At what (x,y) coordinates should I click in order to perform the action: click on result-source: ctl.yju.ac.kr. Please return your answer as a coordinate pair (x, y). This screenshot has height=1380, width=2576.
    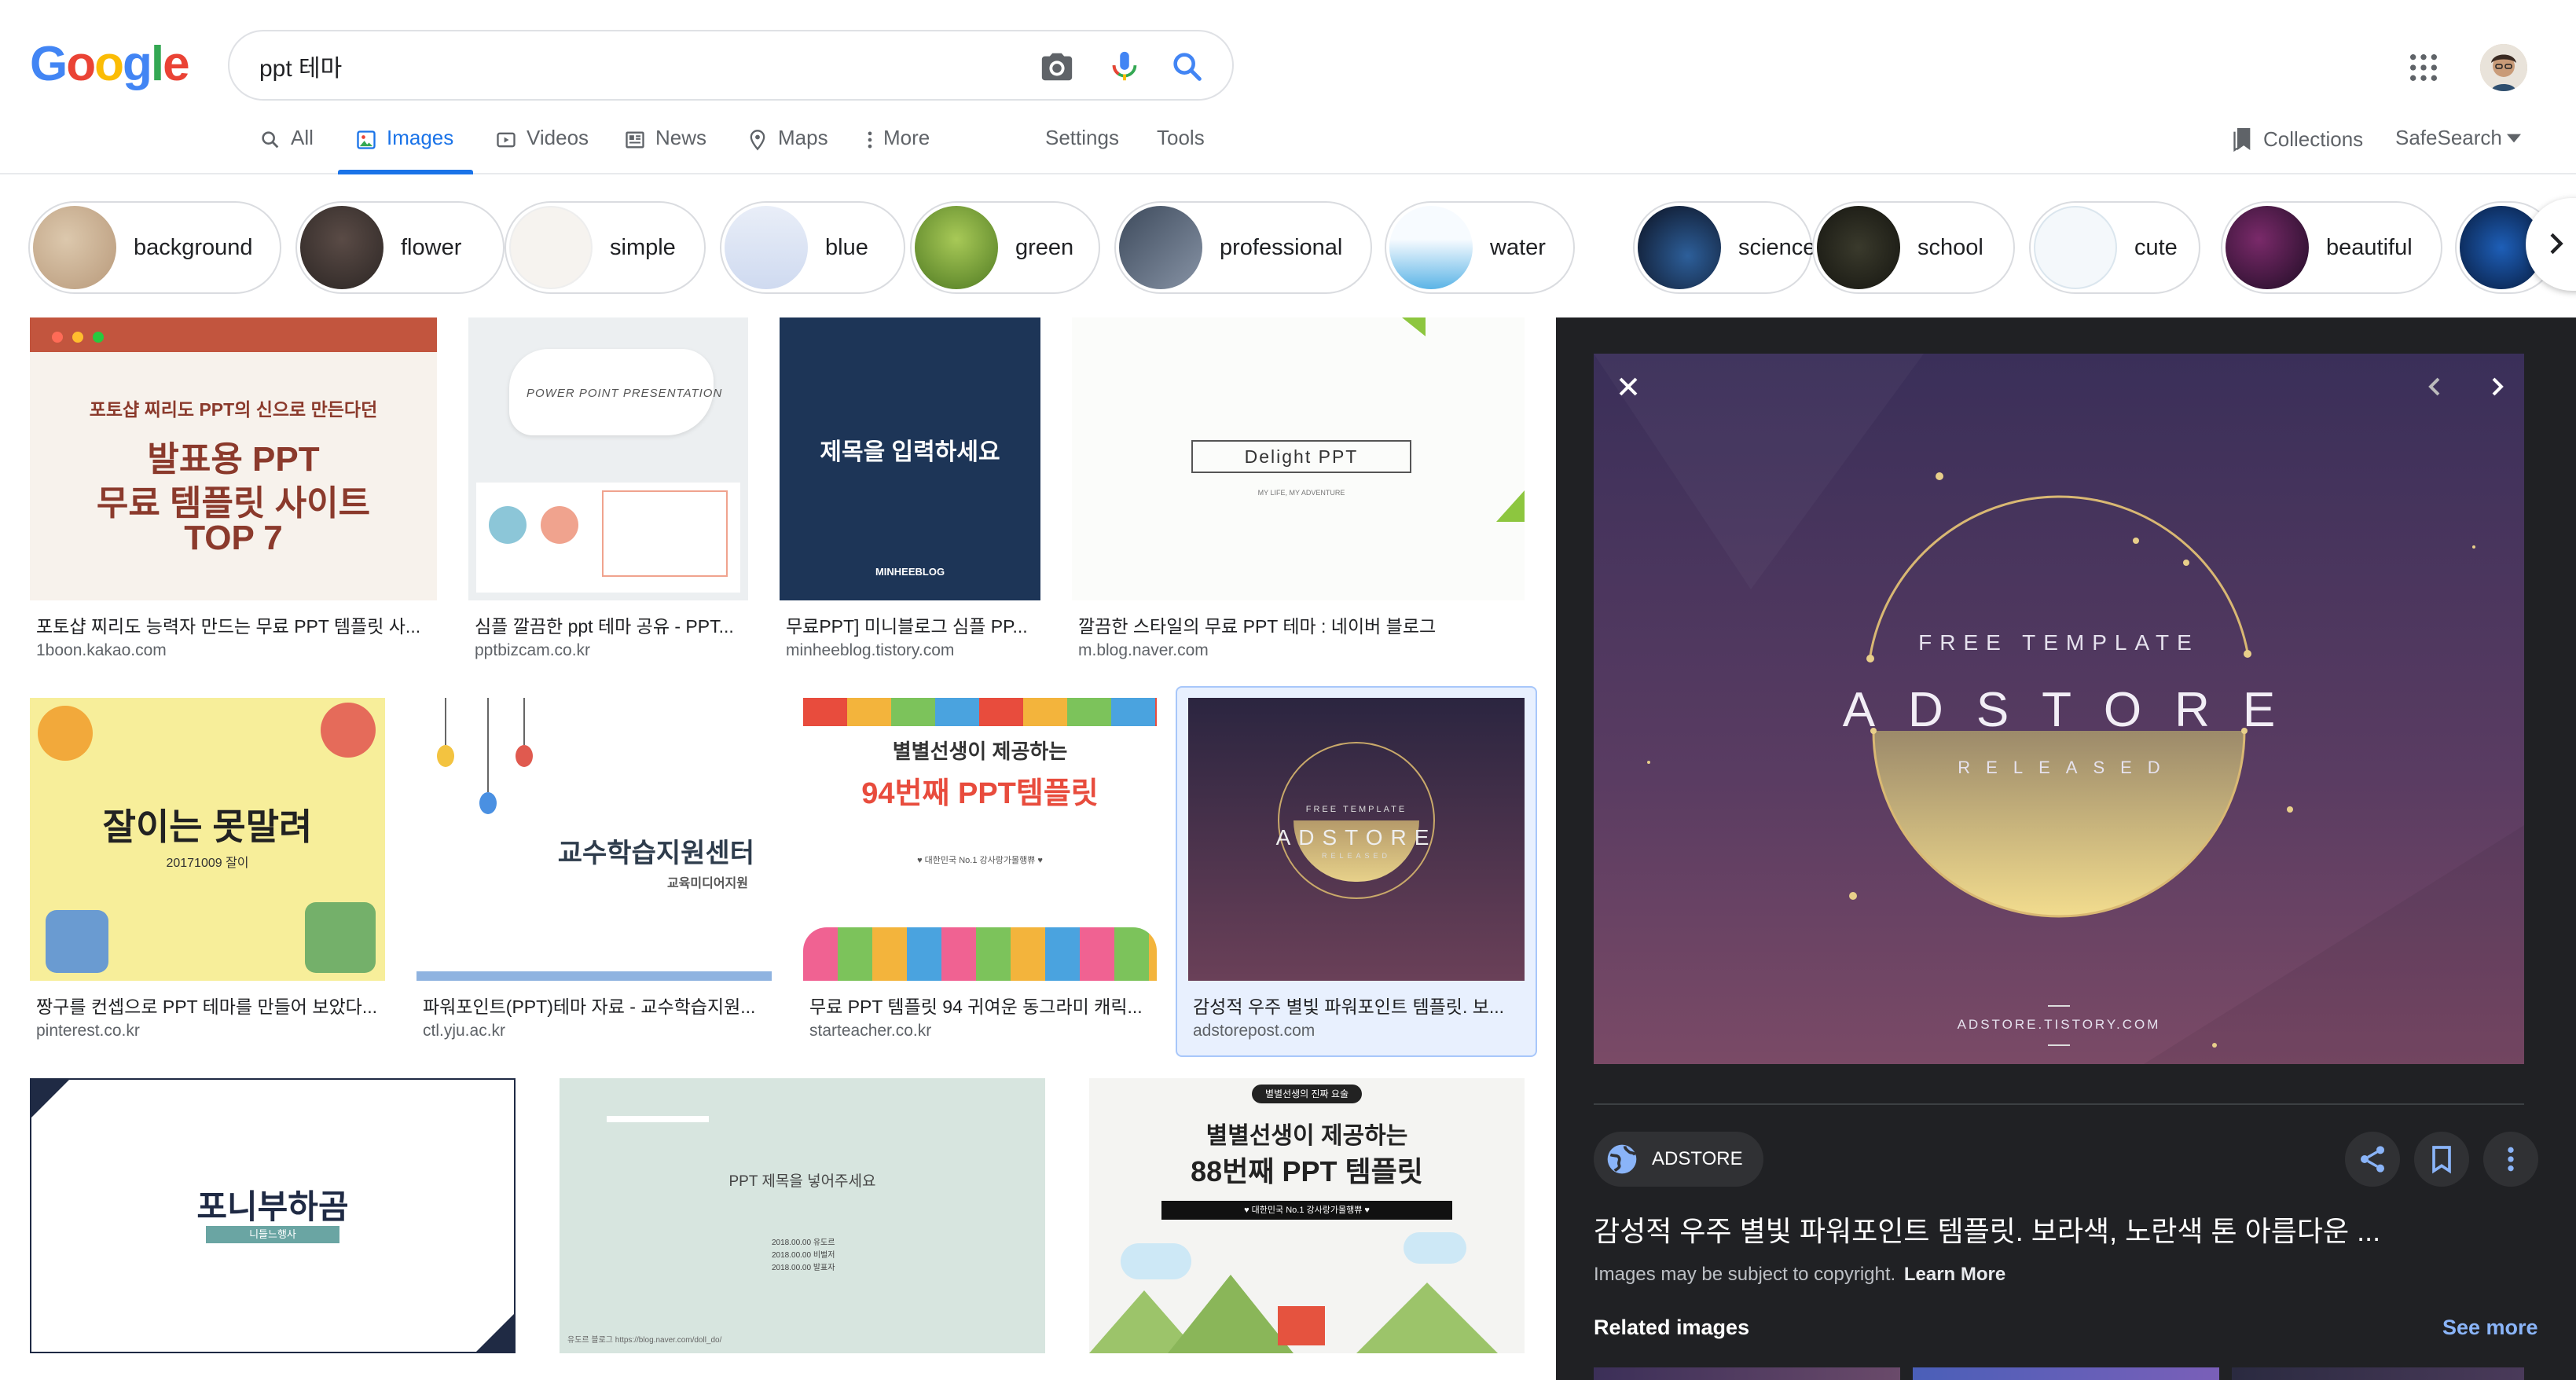
    Looking at the image, I should click on (464, 1031).